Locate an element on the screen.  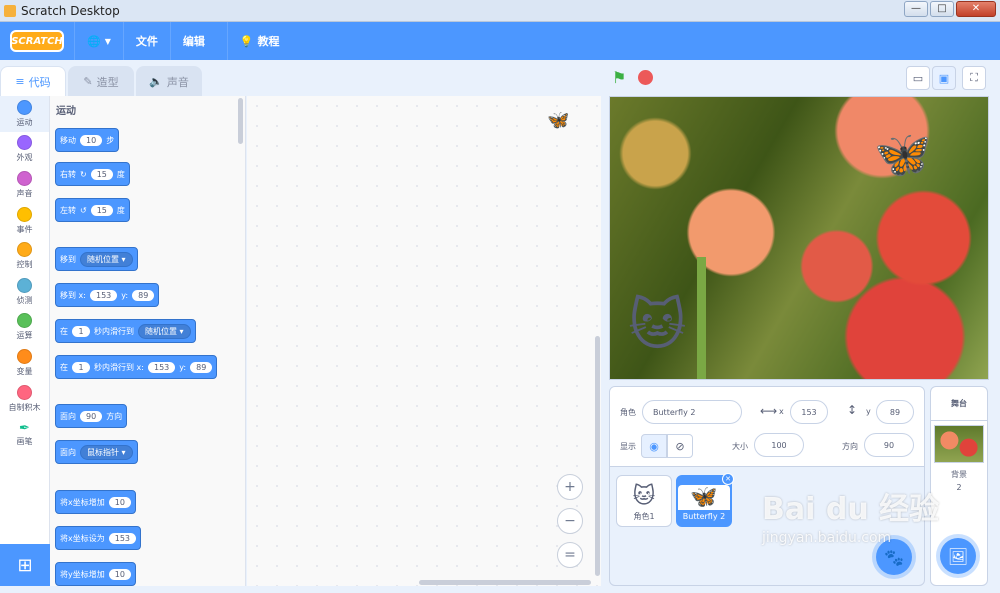
category-variables: 变量 is located at coordinates (24, 363).